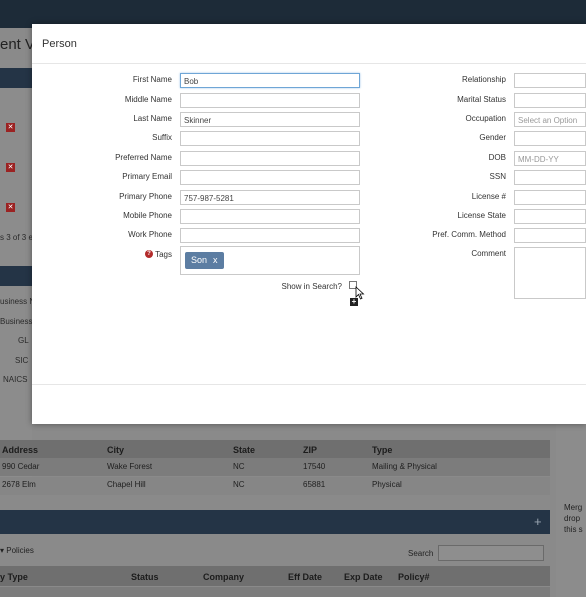 Image resolution: width=586 pixels, height=597 pixels. I want to click on merge-line: Merg, so click(573, 507).